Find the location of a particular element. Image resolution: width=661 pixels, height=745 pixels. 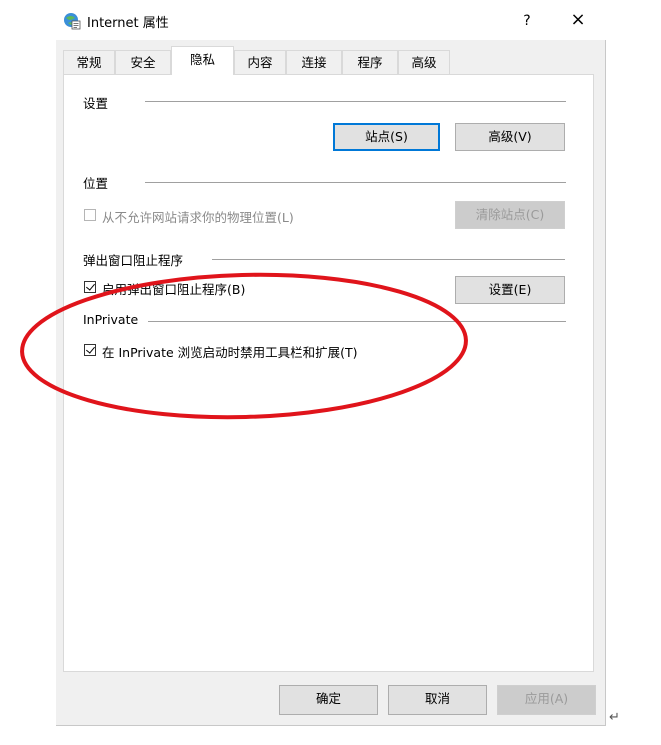

ok-button: 确定 is located at coordinates (328, 700).